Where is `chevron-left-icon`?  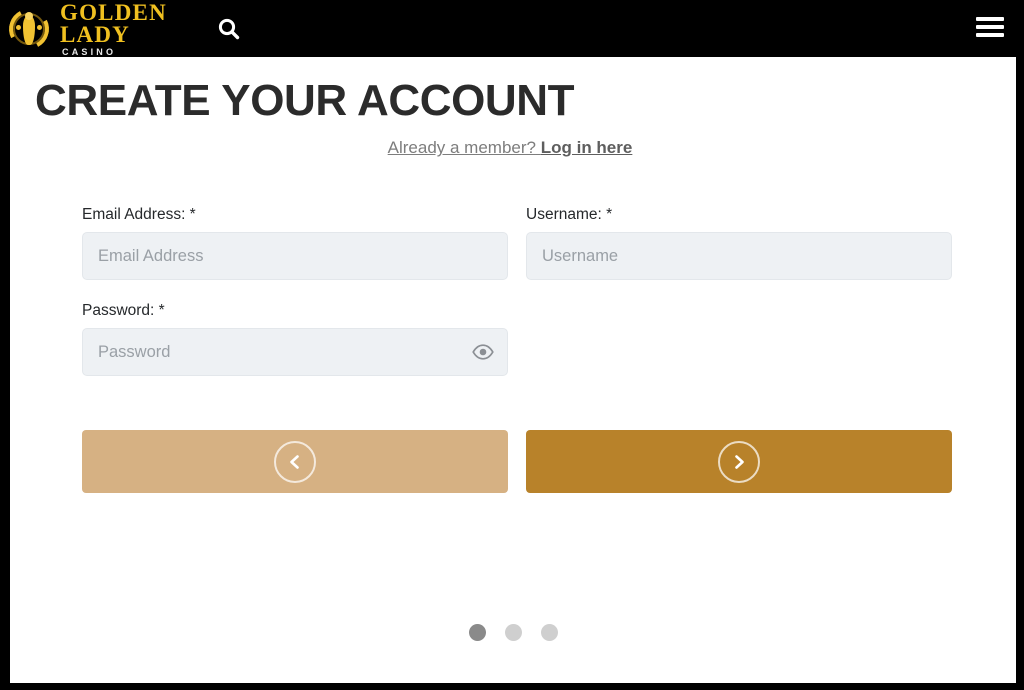 chevron-left-icon is located at coordinates (295, 461).